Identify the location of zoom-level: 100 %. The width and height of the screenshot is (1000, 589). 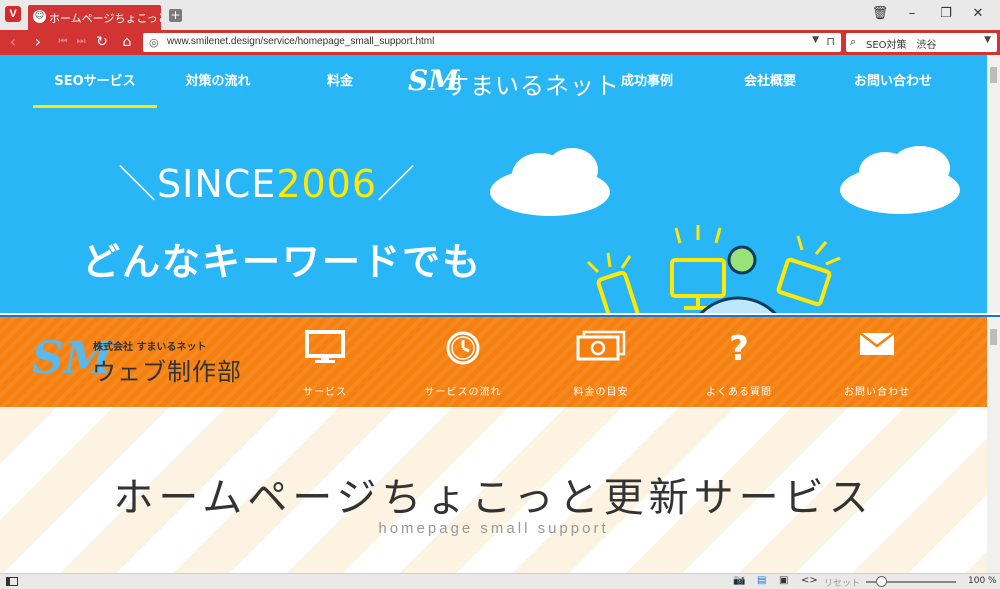
(982, 581).